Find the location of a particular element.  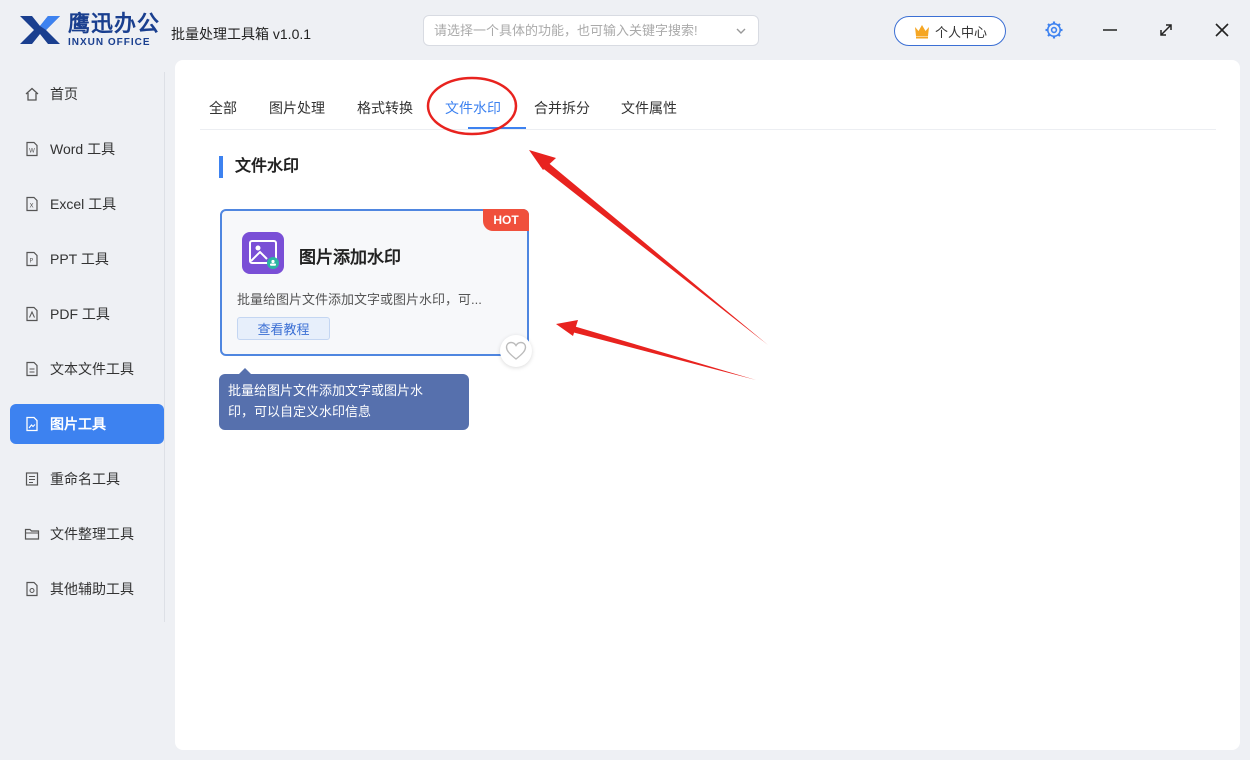

sidebar-item-excel: X Excel 工具 is located at coordinates (87, 204).